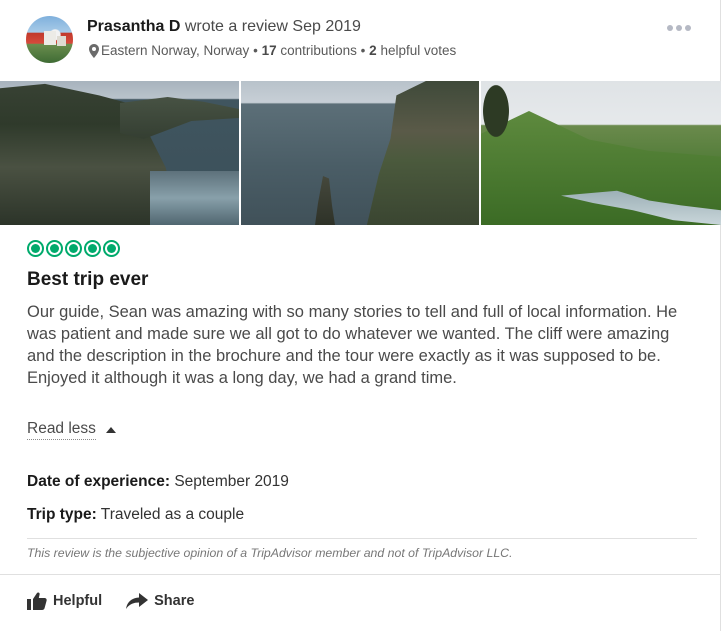 Image resolution: width=723 pixels, height=631 pixels. What do you see at coordinates (679, 28) in the screenshot?
I see `more-options-icon` at bounding box center [679, 28].